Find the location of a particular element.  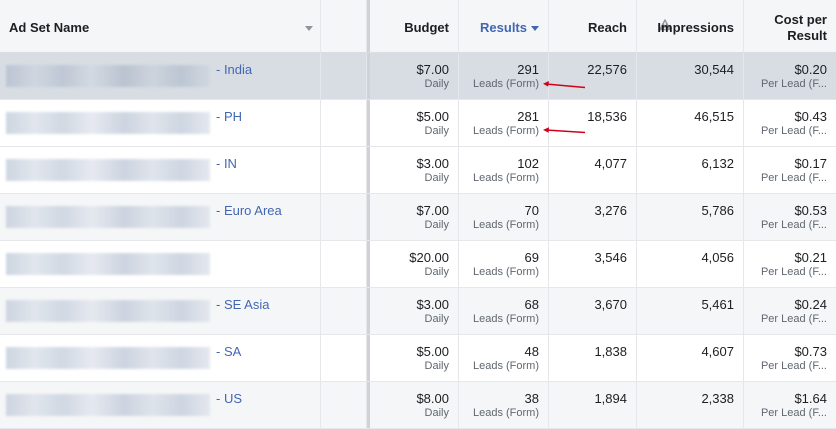

column-header-label: Result is located at coordinates (807, 35).